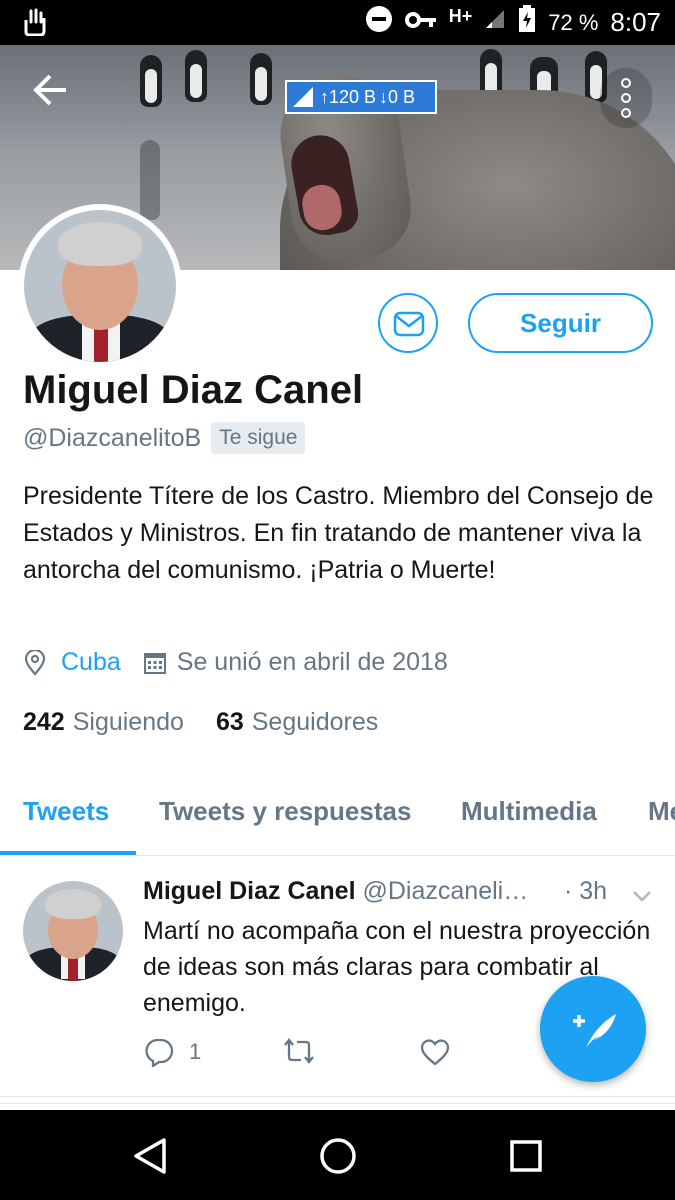 The height and width of the screenshot is (1200, 675). Describe the element at coordinates (49, 90) in the screenshot. I see `back-arrow-icon` at that location.